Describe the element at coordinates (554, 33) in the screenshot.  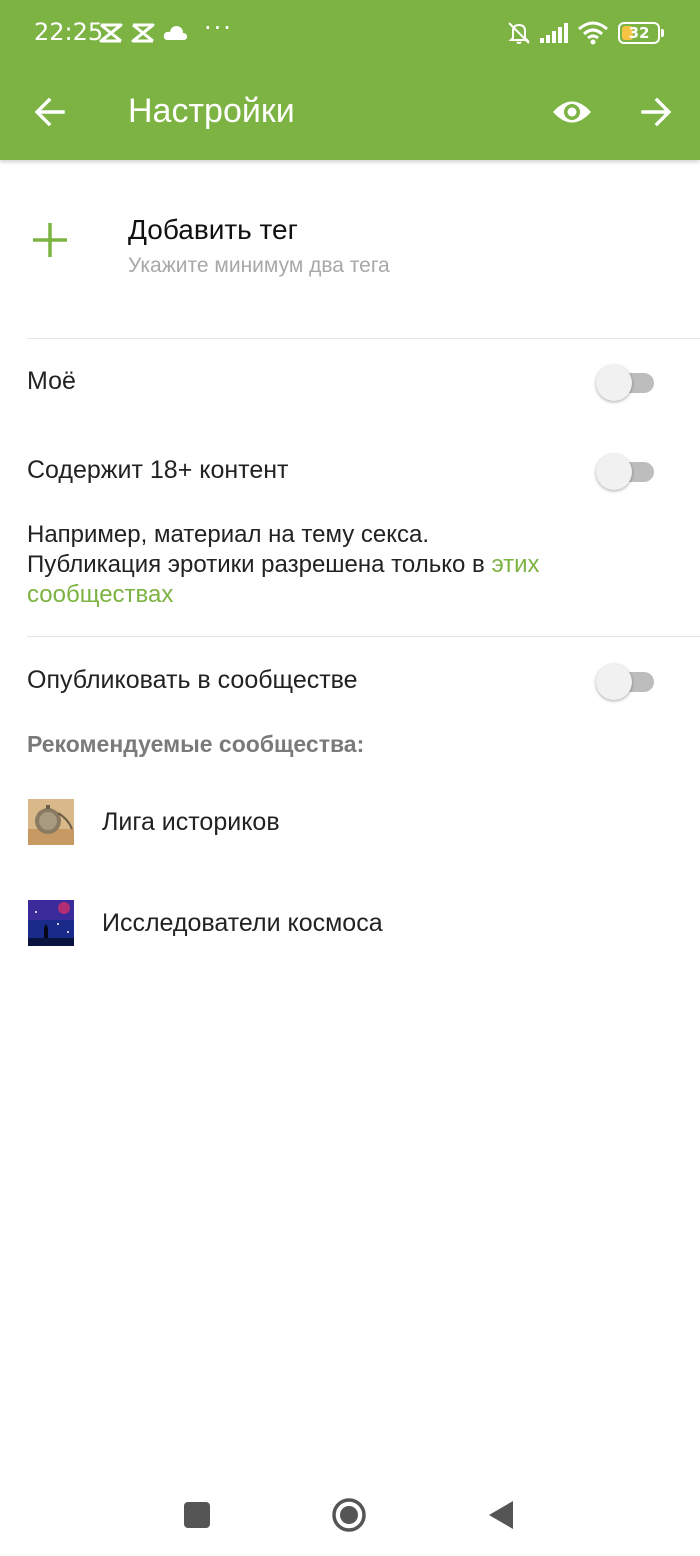
I see `signal-icon` at that location.